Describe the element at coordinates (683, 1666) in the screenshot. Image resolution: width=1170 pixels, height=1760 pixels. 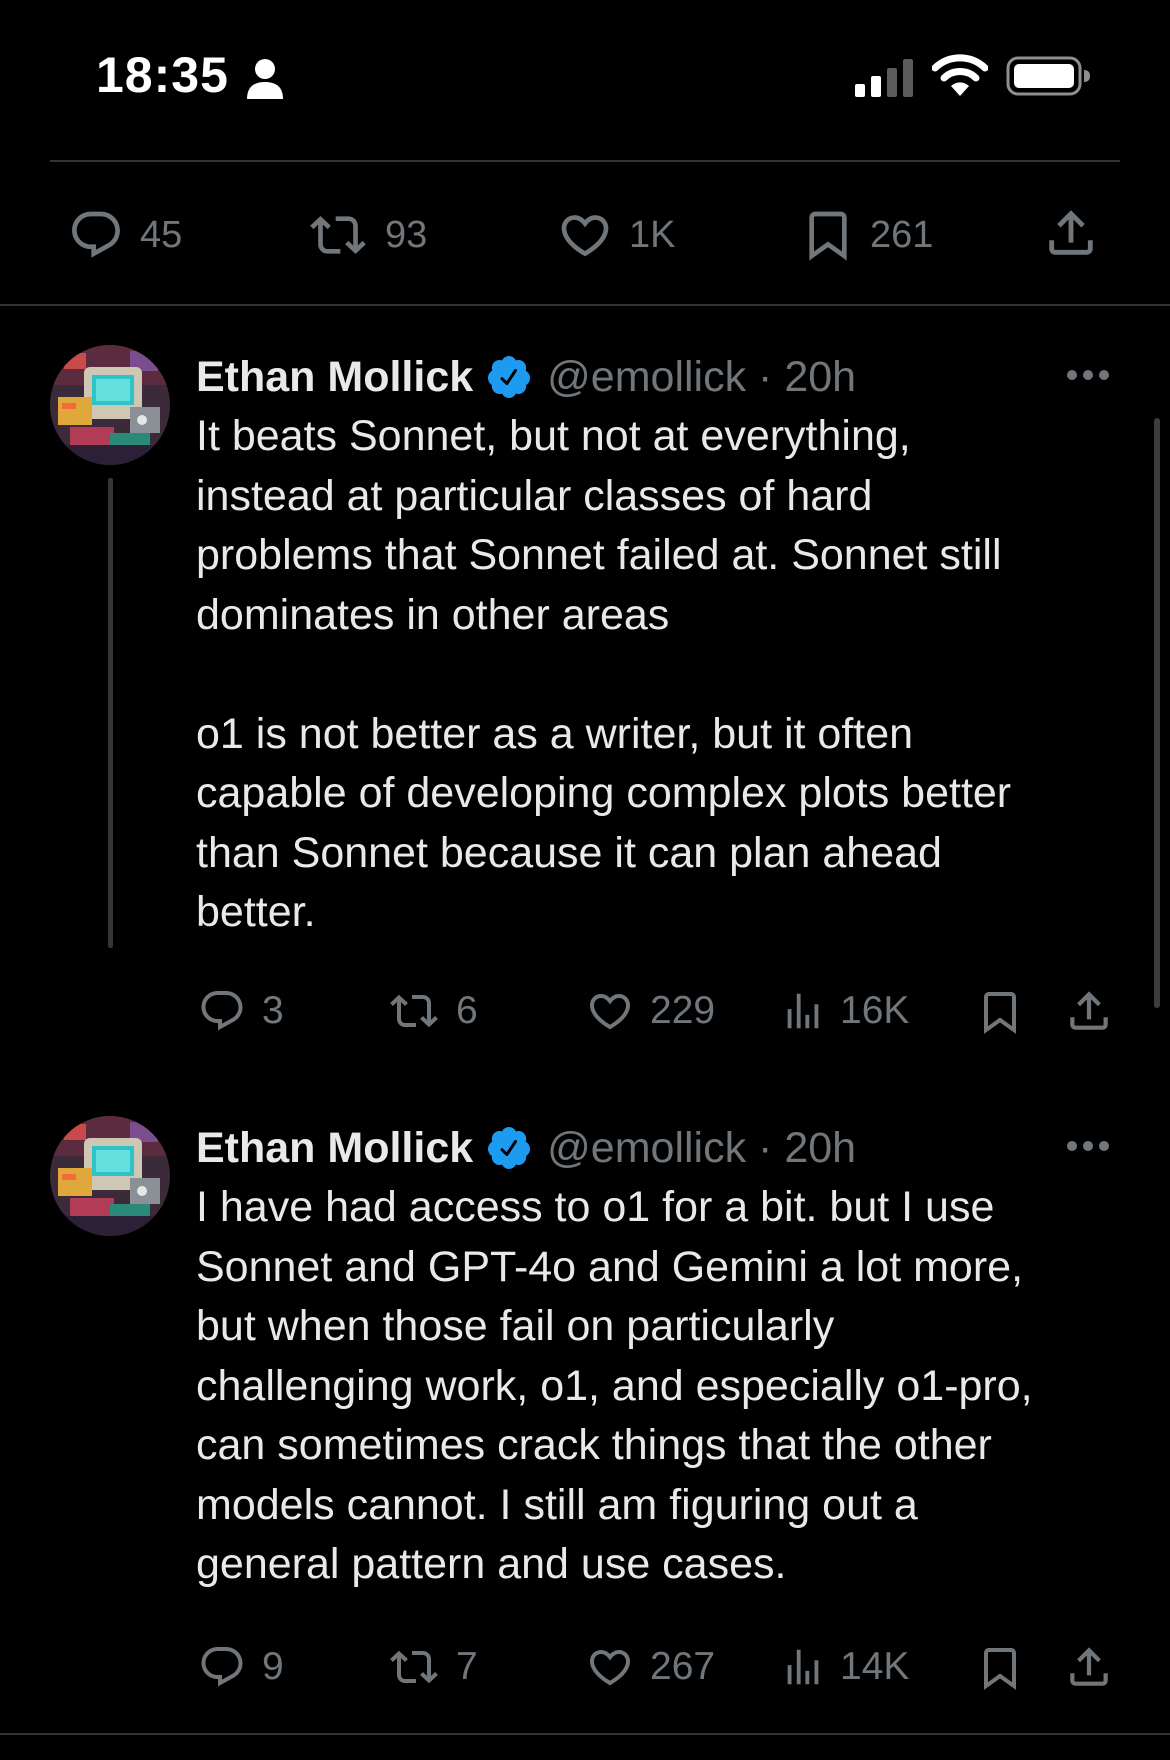
I see `like-count: 267` at that location.